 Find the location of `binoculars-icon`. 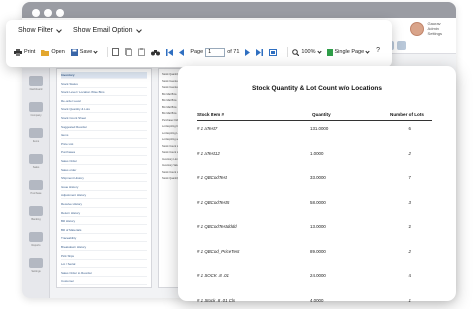

binoculars-icon is located at coordinates (156, 52).